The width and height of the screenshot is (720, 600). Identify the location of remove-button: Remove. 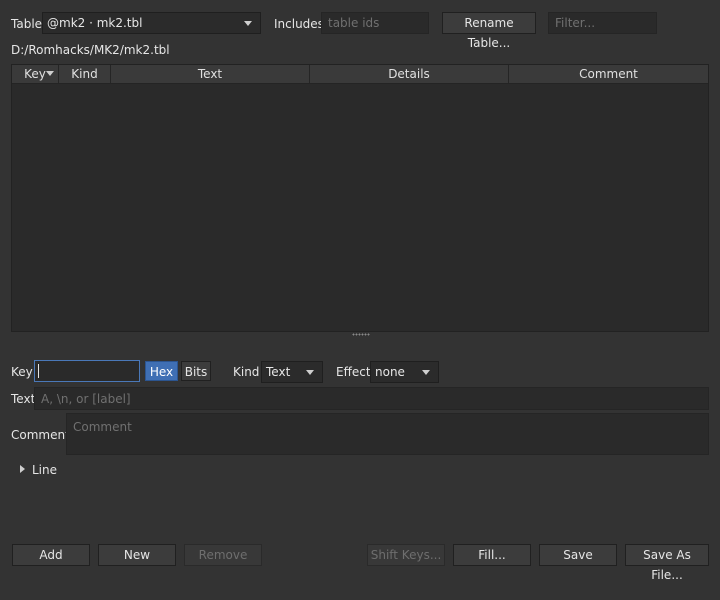
(223, 555).